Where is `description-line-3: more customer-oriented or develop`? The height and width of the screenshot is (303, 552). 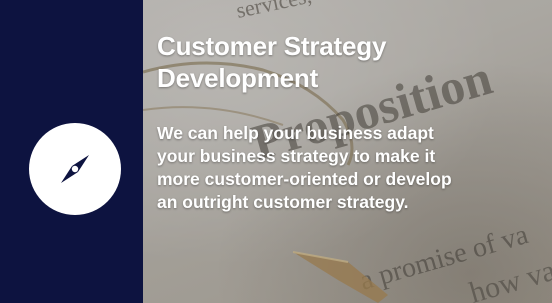 description-line-3: more customer-oriented or develop is located at coordinates (304, 179).